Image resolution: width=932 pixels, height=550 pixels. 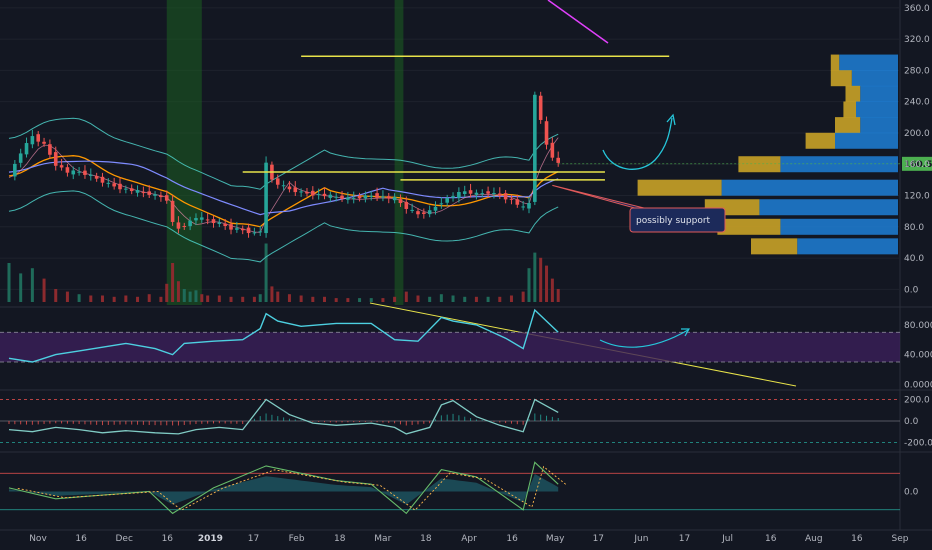 What do you see at coordinates (814, 539) in the screenshot?
I see `time-axis-tick: Aug` at bounding box center [814, 539].